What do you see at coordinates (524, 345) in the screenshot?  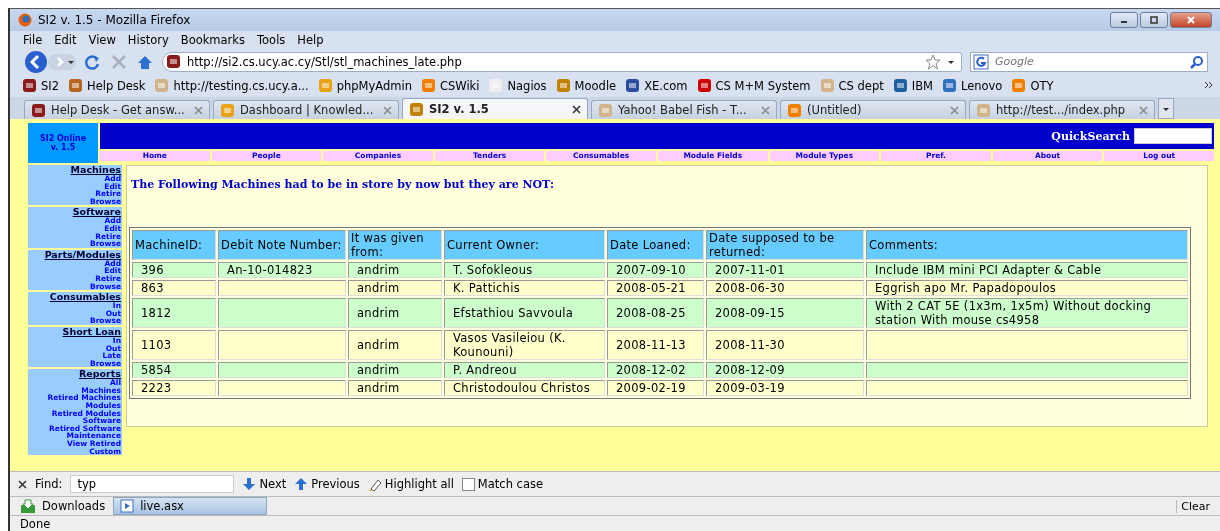 I see `table-cell: Vasos Vasileiou (K. Kounouni)` at bounding box center [524, 345].